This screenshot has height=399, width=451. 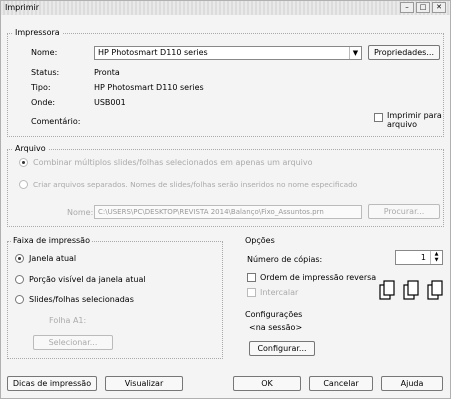 I want to click on printer-name-value: HP Photosmart D110 series, so click(x=153, y=52).